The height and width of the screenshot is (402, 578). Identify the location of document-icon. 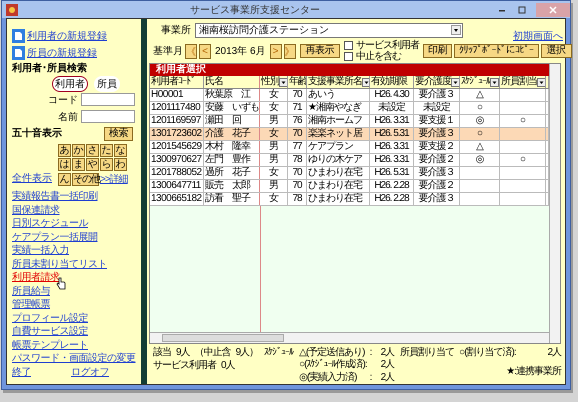
(18, 35).